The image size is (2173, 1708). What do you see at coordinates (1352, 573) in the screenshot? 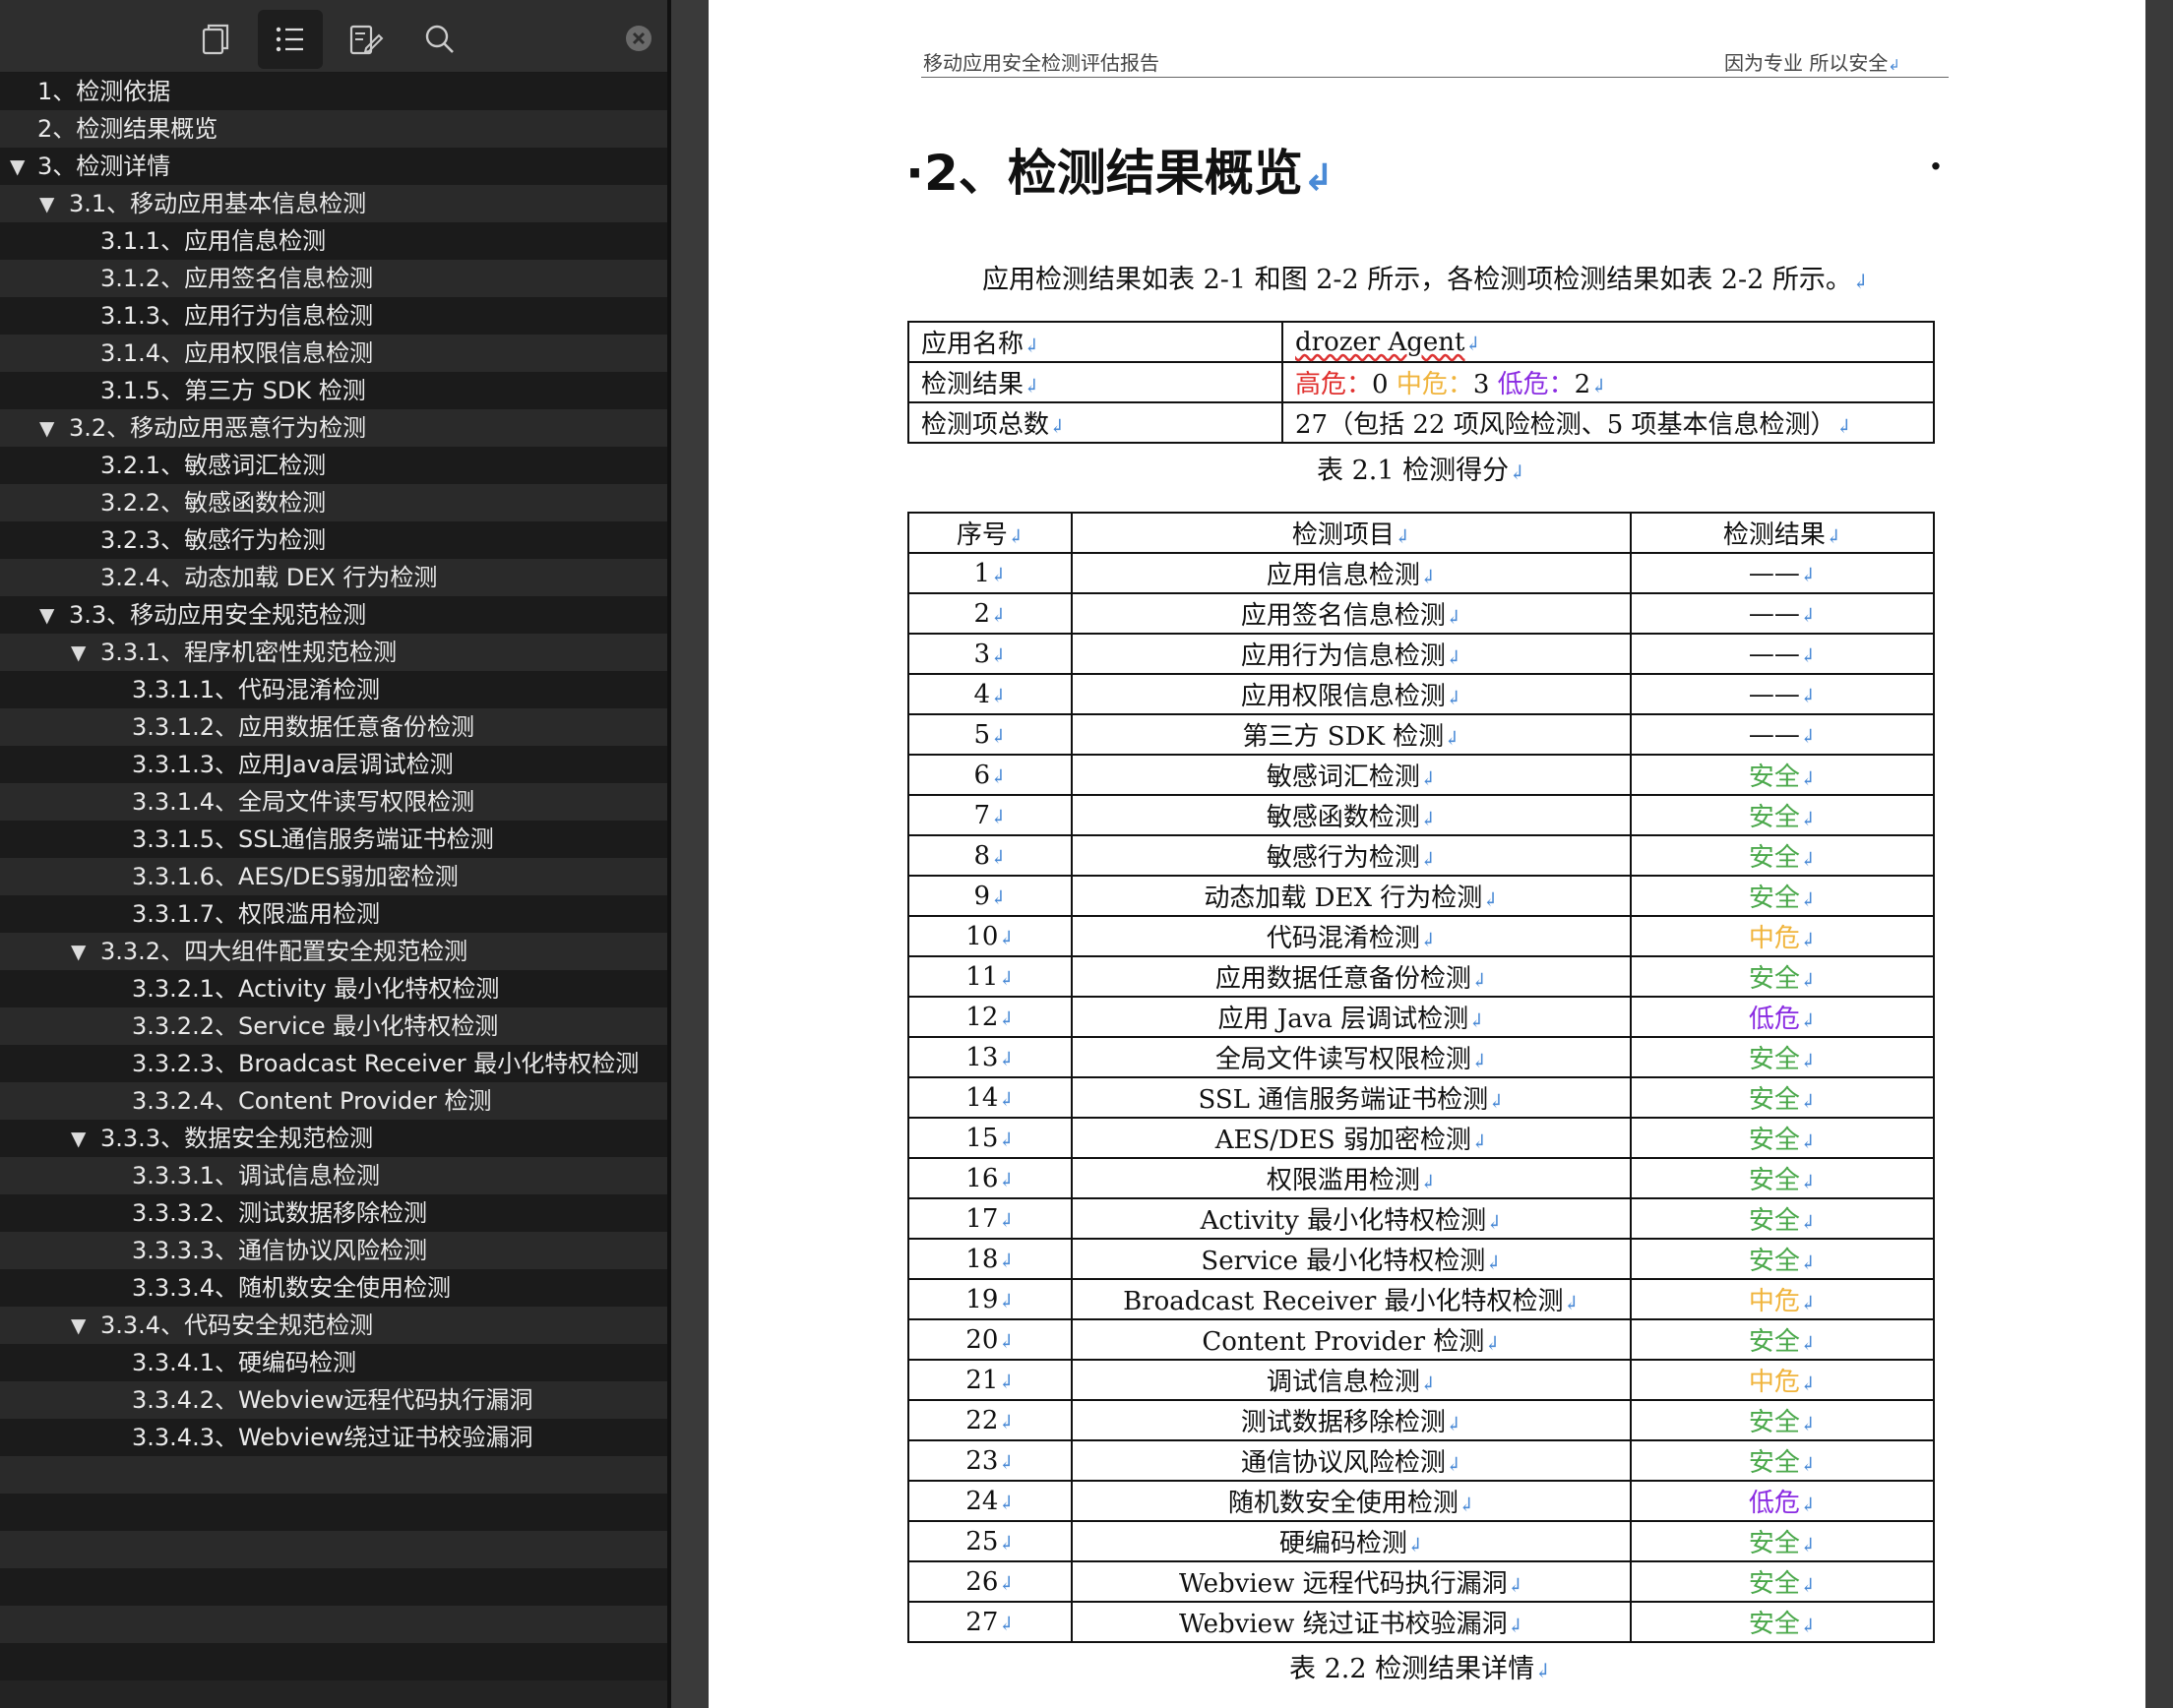
I see `row-item: 应用信息检测↲` at bounding box center [1352, 573].